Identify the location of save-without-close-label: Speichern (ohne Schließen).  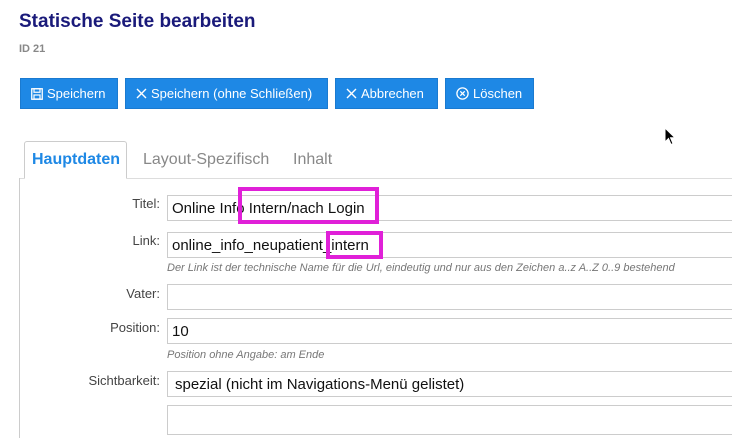
(232, 93).